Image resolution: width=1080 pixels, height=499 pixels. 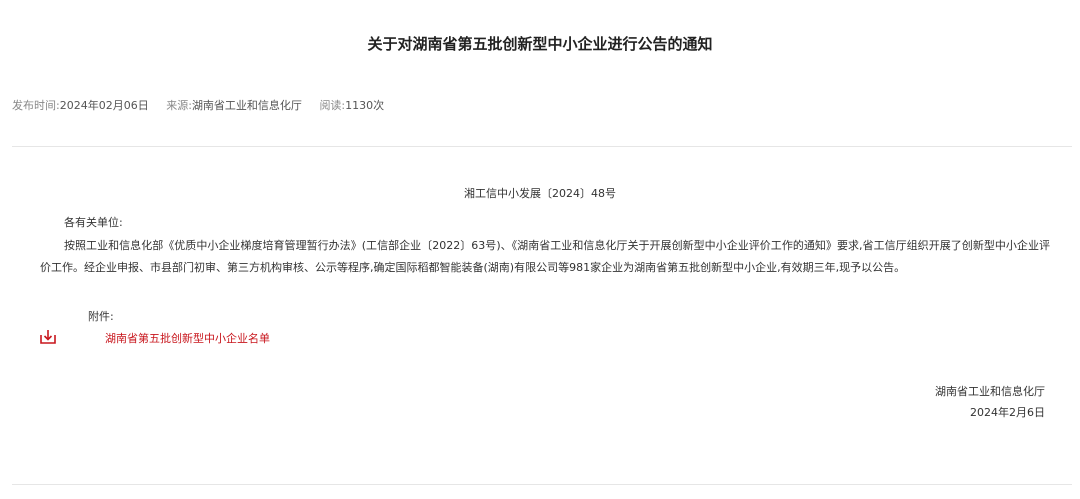 I want to click on publish-date-label: 发布时间:, so click(x=36, y=105).